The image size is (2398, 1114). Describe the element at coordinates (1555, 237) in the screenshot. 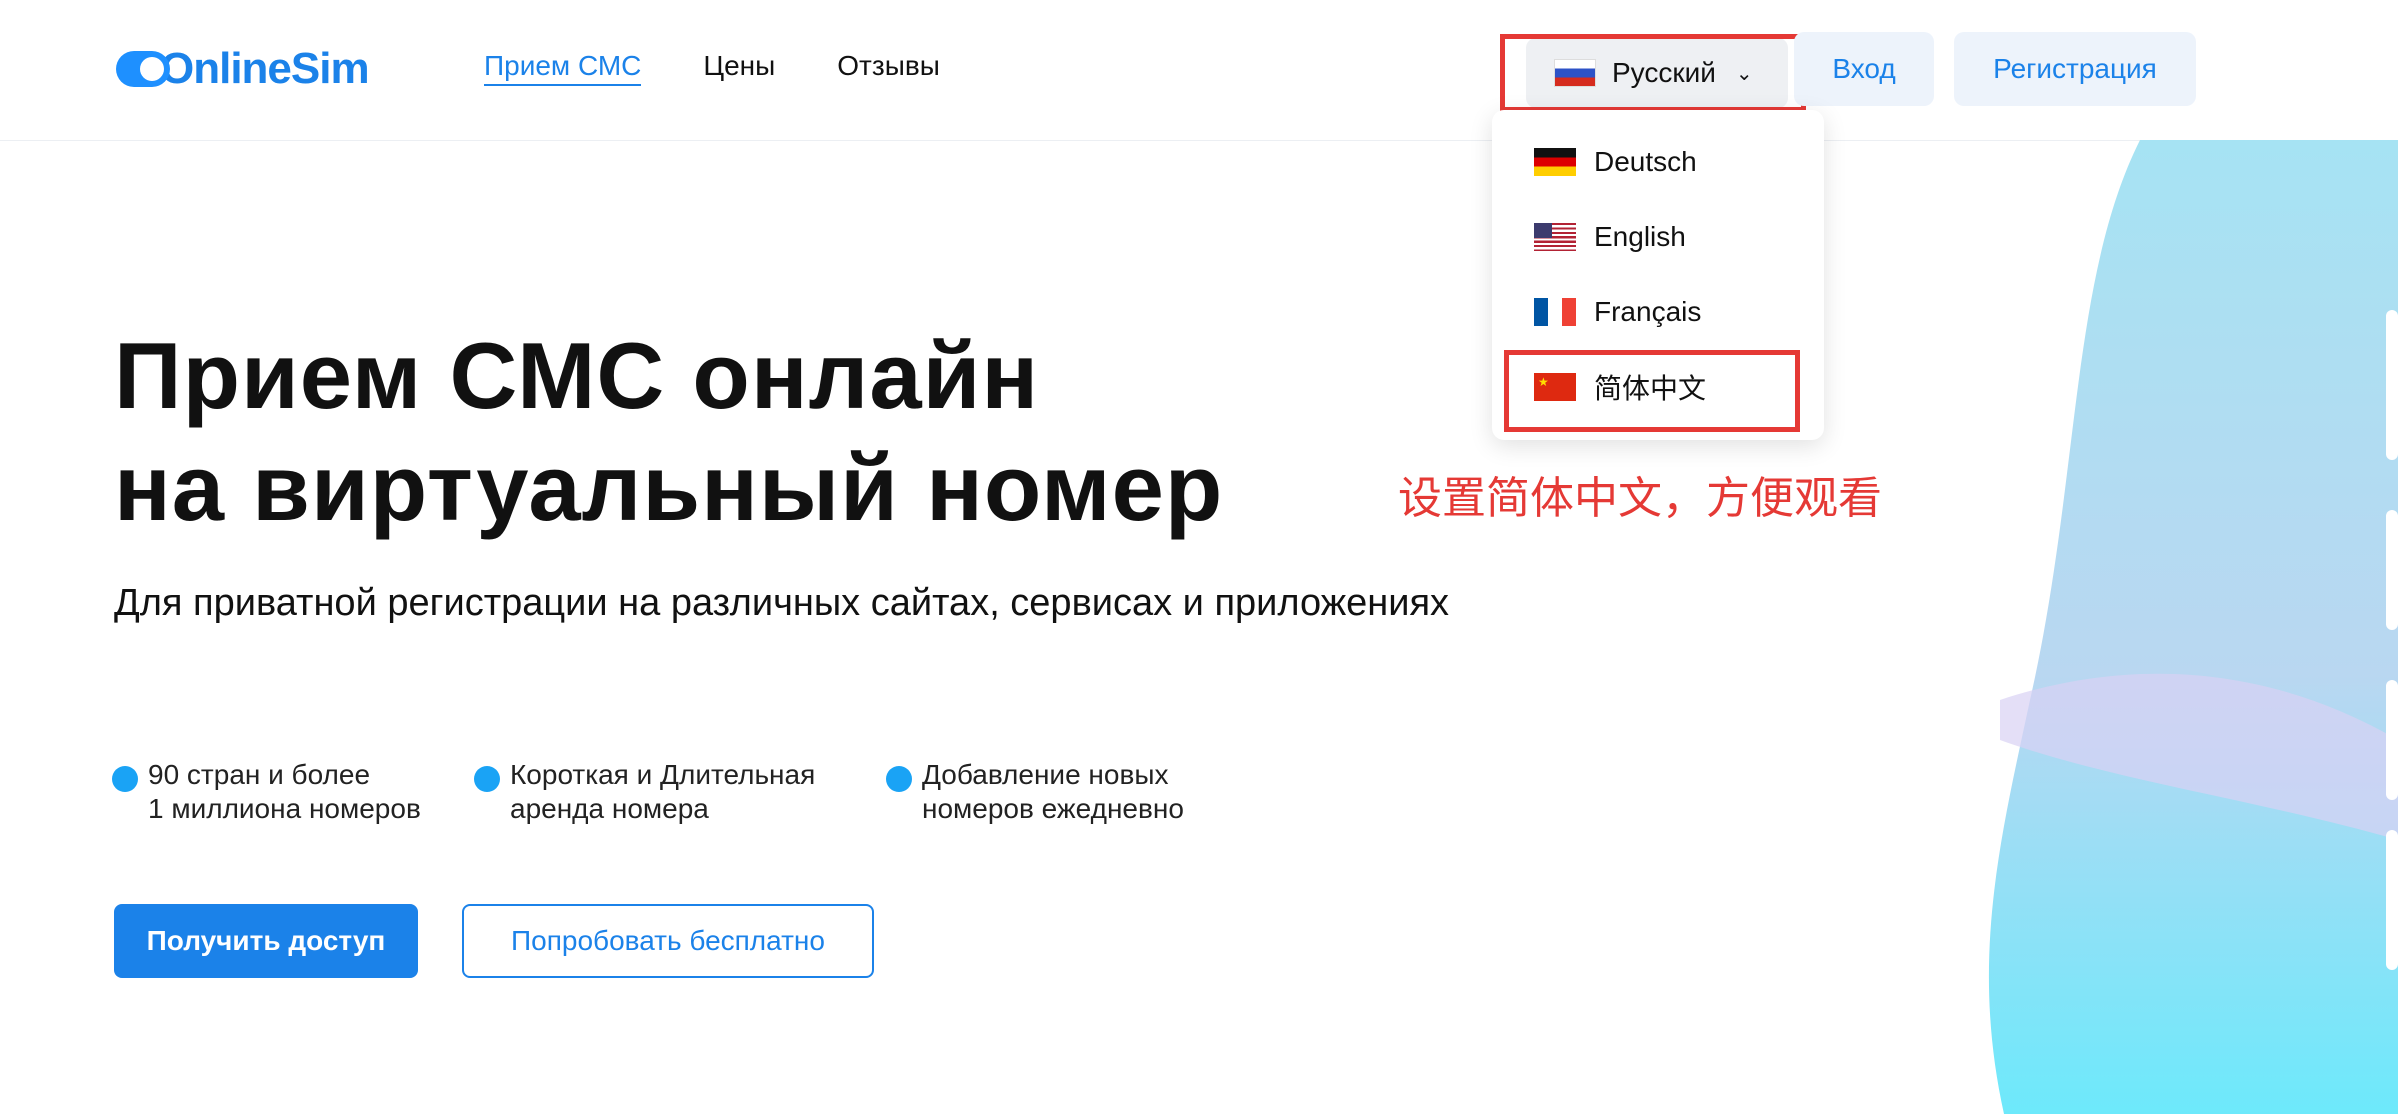

I see `usa-flag-icon` at that location.